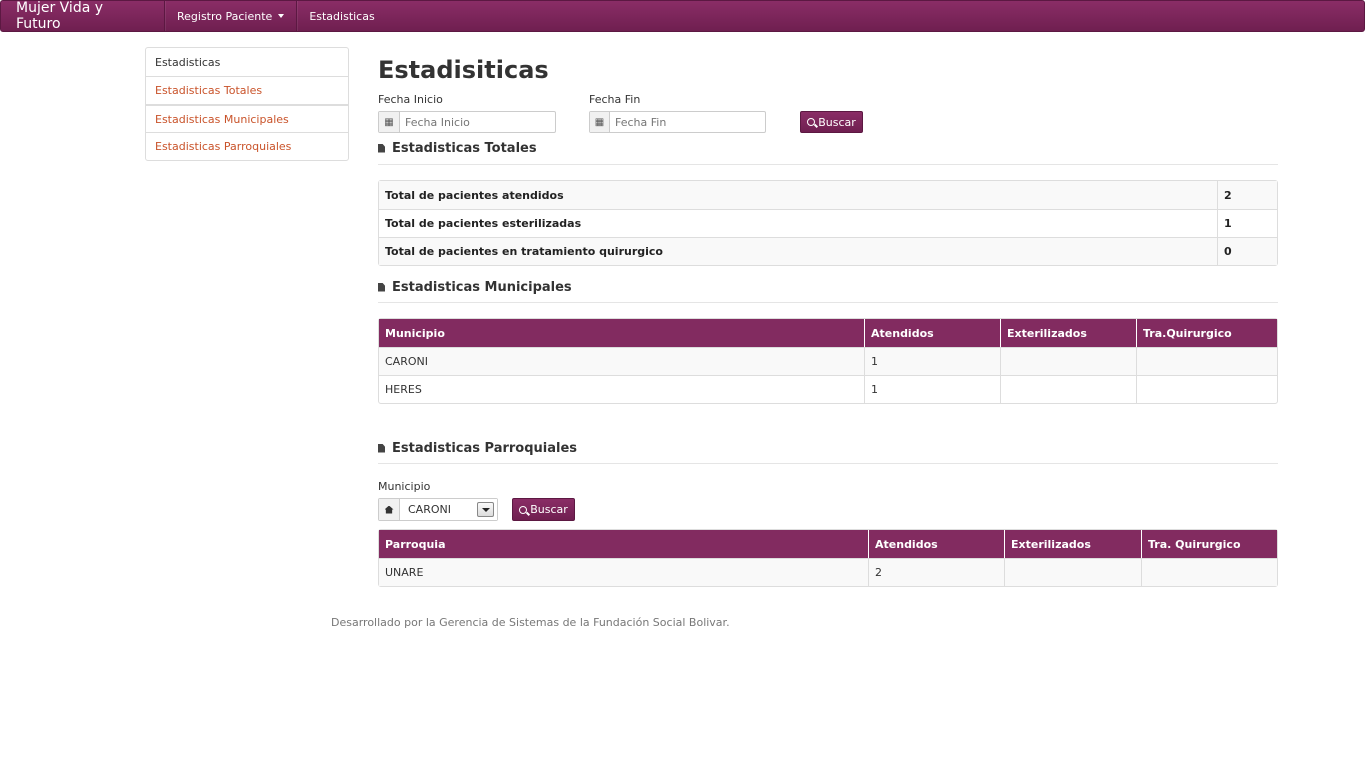 Image resolution: width=1365 pixels, height=767 pixels. I want to click on municipio-select-value: CARONI, so click(429, 509).